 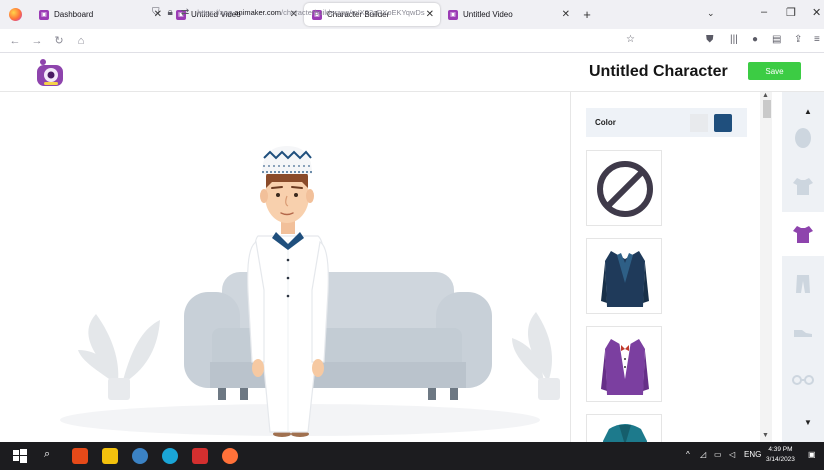 I want to click on clock-date: 3/14/2023, so click(x=780, y=459).